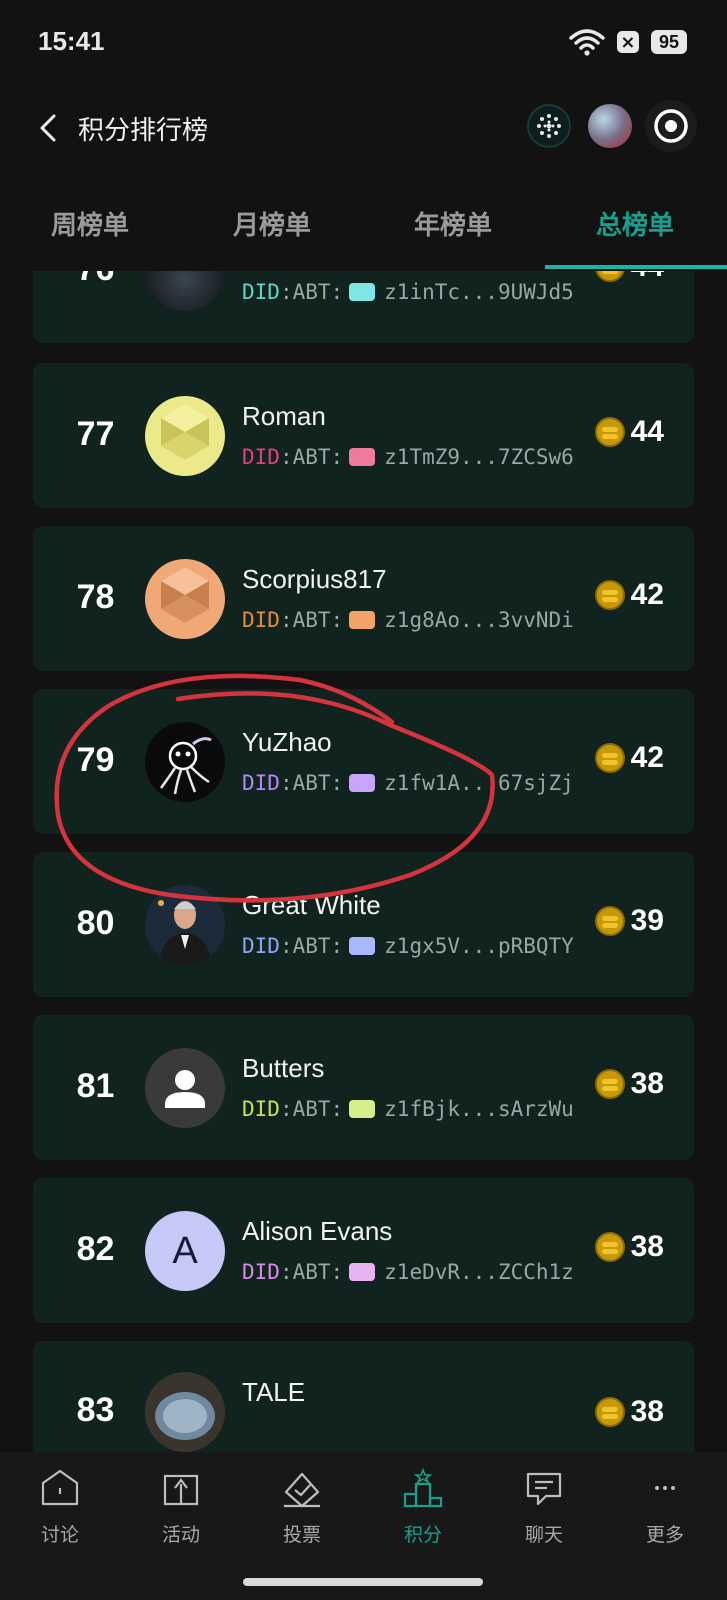 The image size is (727, 1600). I want to click on did-value: z1fw1A...67sjZj, so click(479, 783).